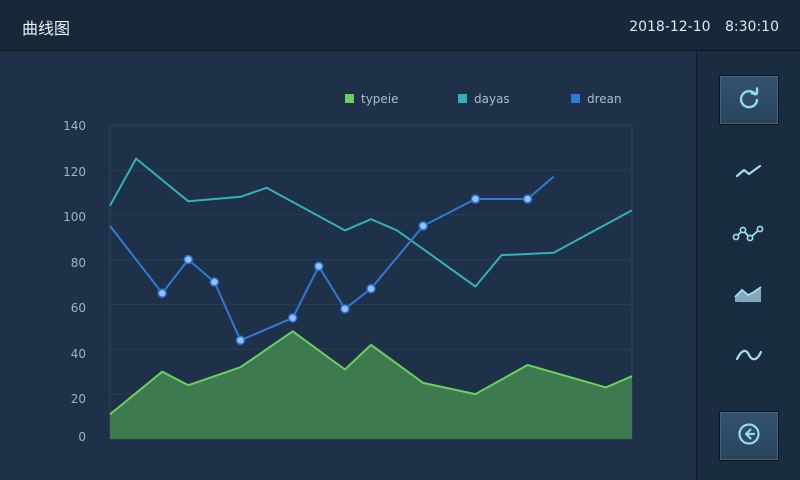 The image size is (800, 480). What do you see at coordinates (400, 25) in the screenshot?
I see `header-bar: 曲线图 2018-12-10 8:30:10` at bounding box center [400, 25].